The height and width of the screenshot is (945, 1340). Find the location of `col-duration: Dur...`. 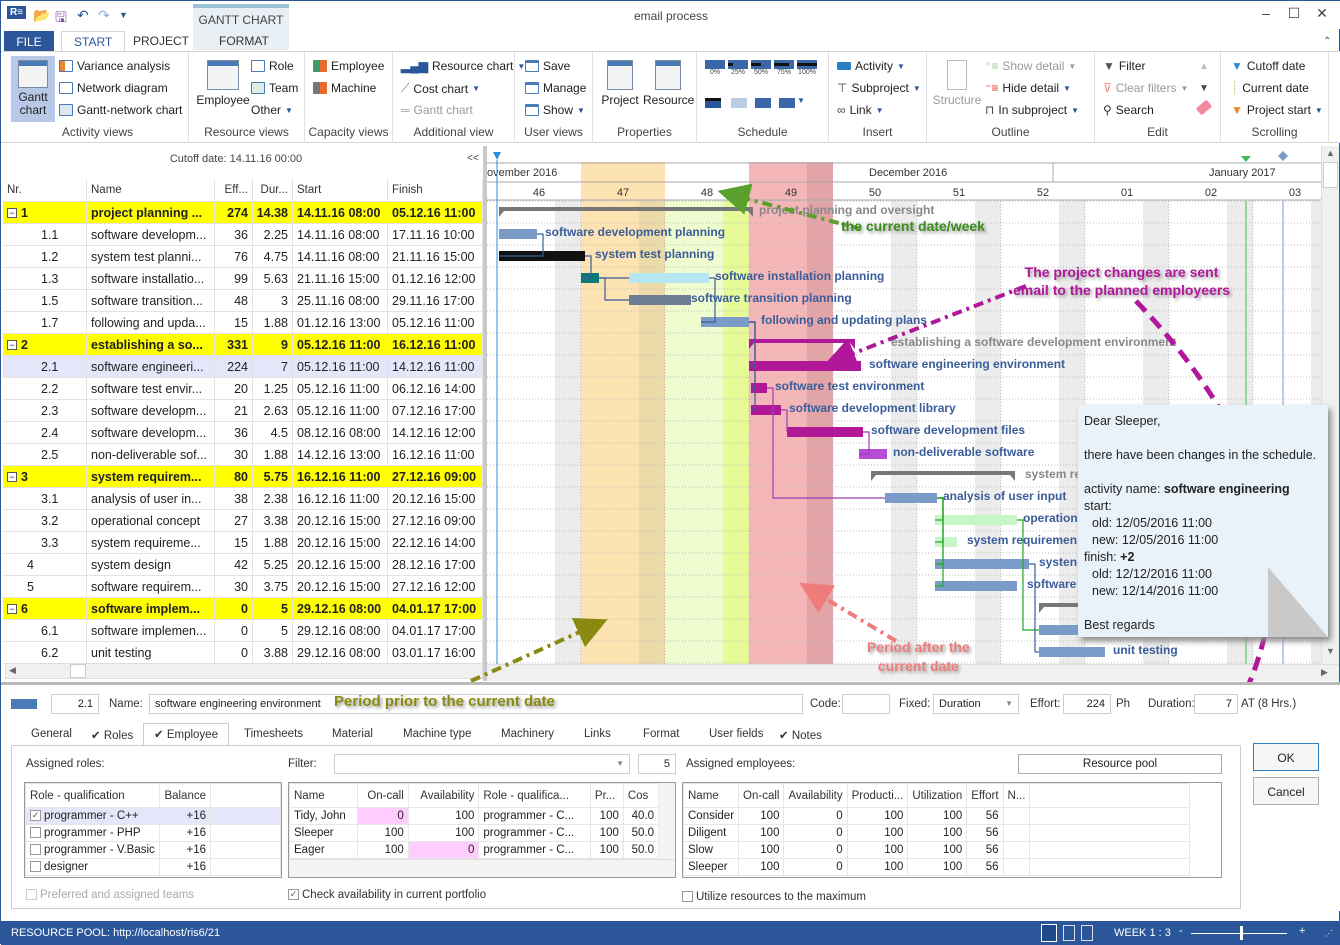

col-duration: Dur... is located at coordinates (273, 190).